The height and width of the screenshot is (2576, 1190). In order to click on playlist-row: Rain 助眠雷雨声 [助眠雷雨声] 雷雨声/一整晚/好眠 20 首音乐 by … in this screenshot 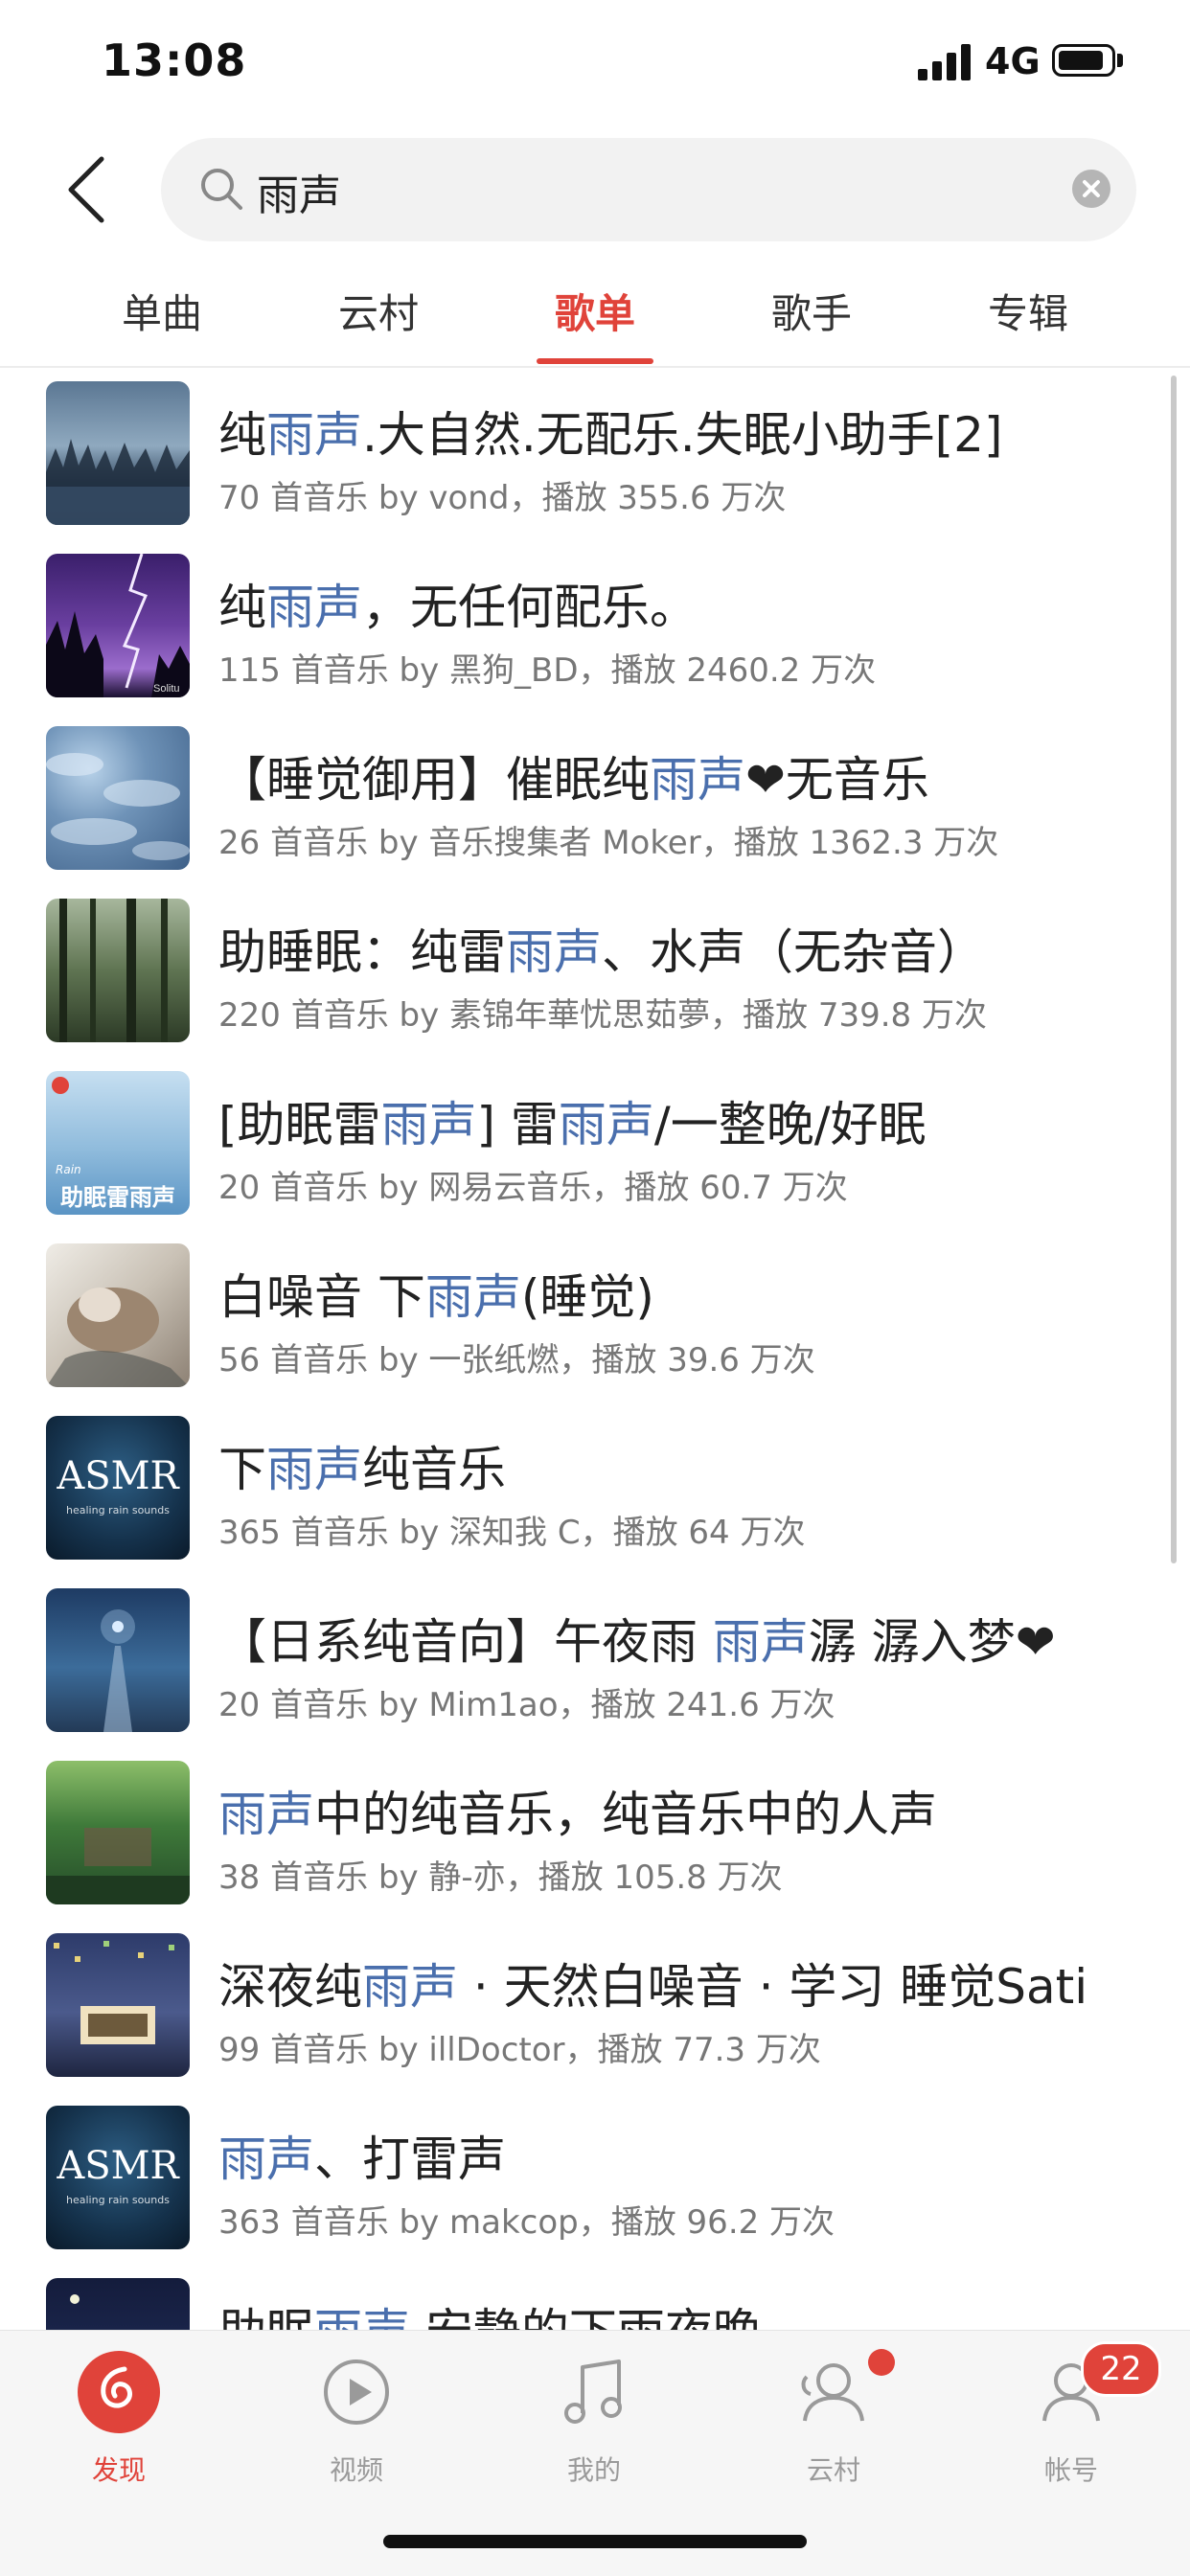, I will do `click(595, 1144)`.